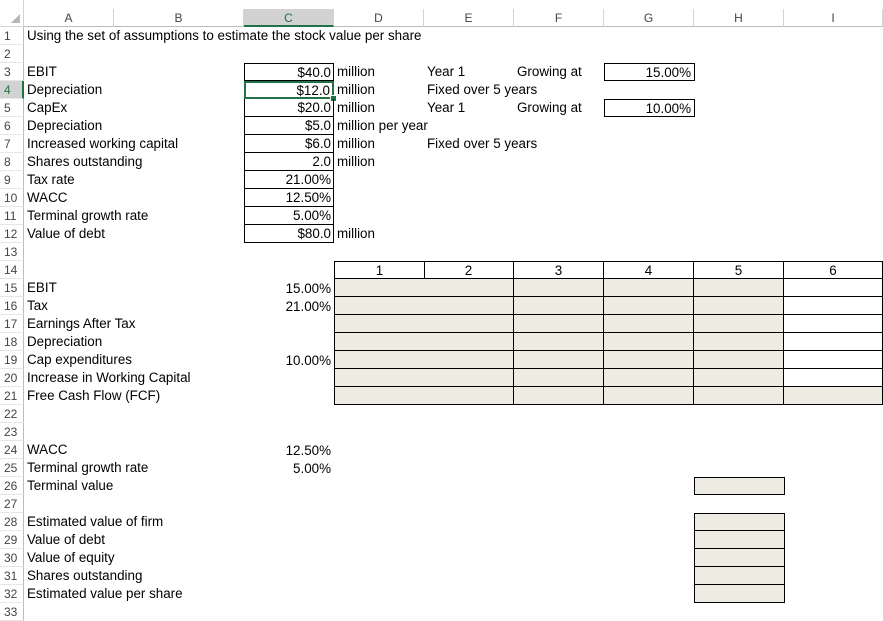  I want to click on row-header-13: 13, so click(12, 252).